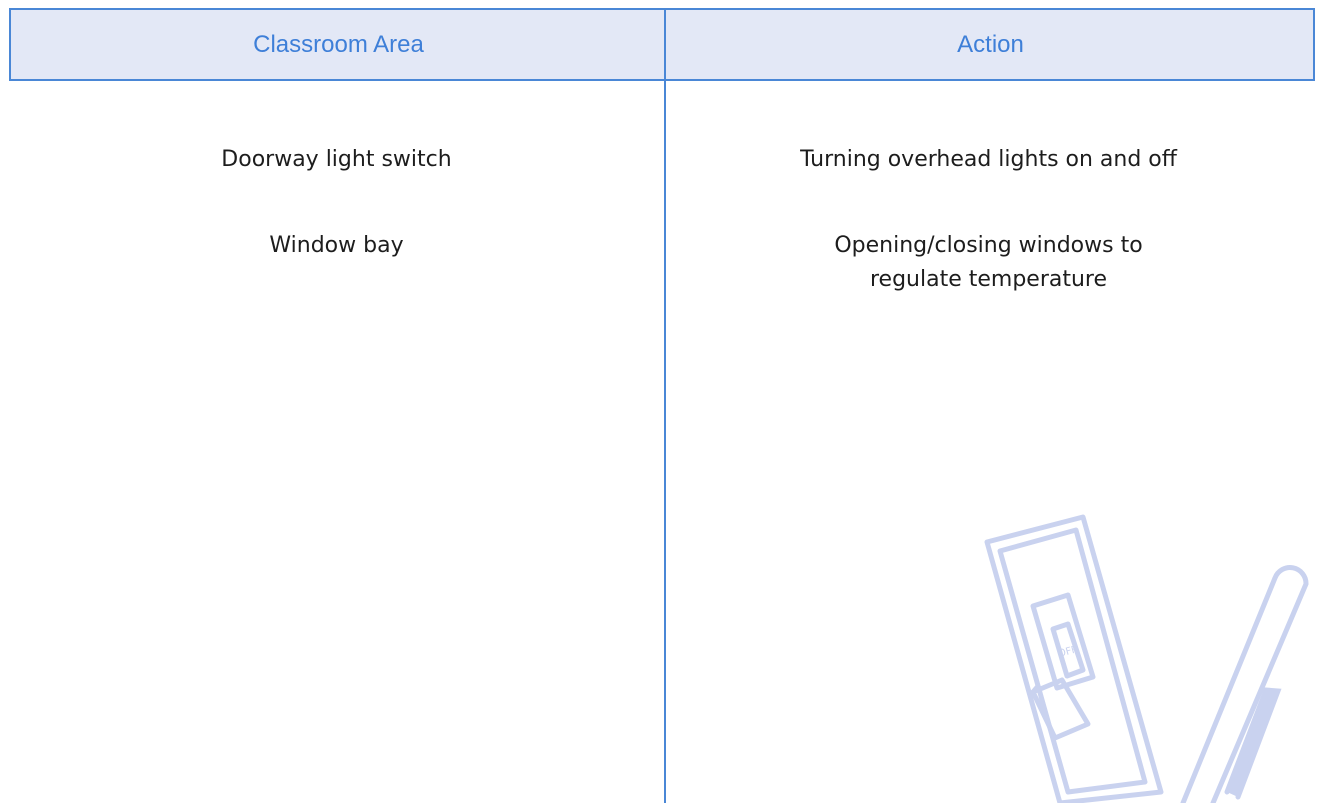  I want to click on switch-thermometer-illustration: OFF, so click(1146, 658).